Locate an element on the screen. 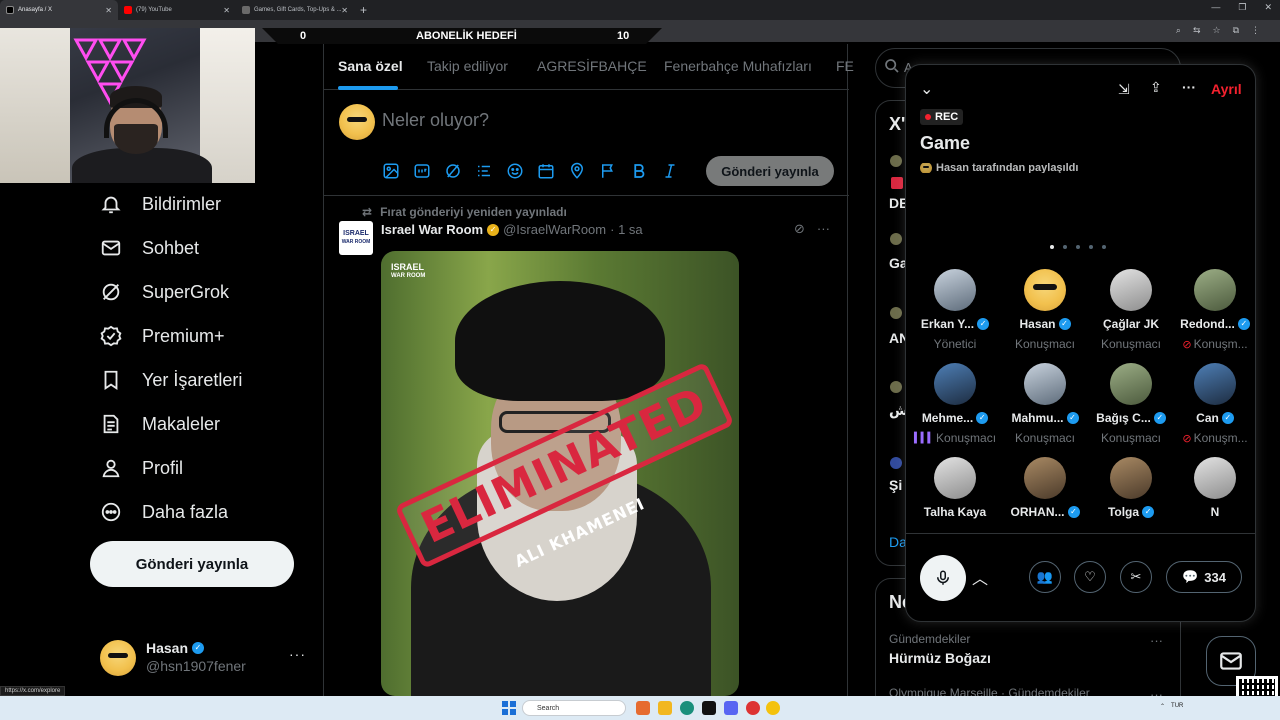  grok-icon is located at coordinates (453, 171).